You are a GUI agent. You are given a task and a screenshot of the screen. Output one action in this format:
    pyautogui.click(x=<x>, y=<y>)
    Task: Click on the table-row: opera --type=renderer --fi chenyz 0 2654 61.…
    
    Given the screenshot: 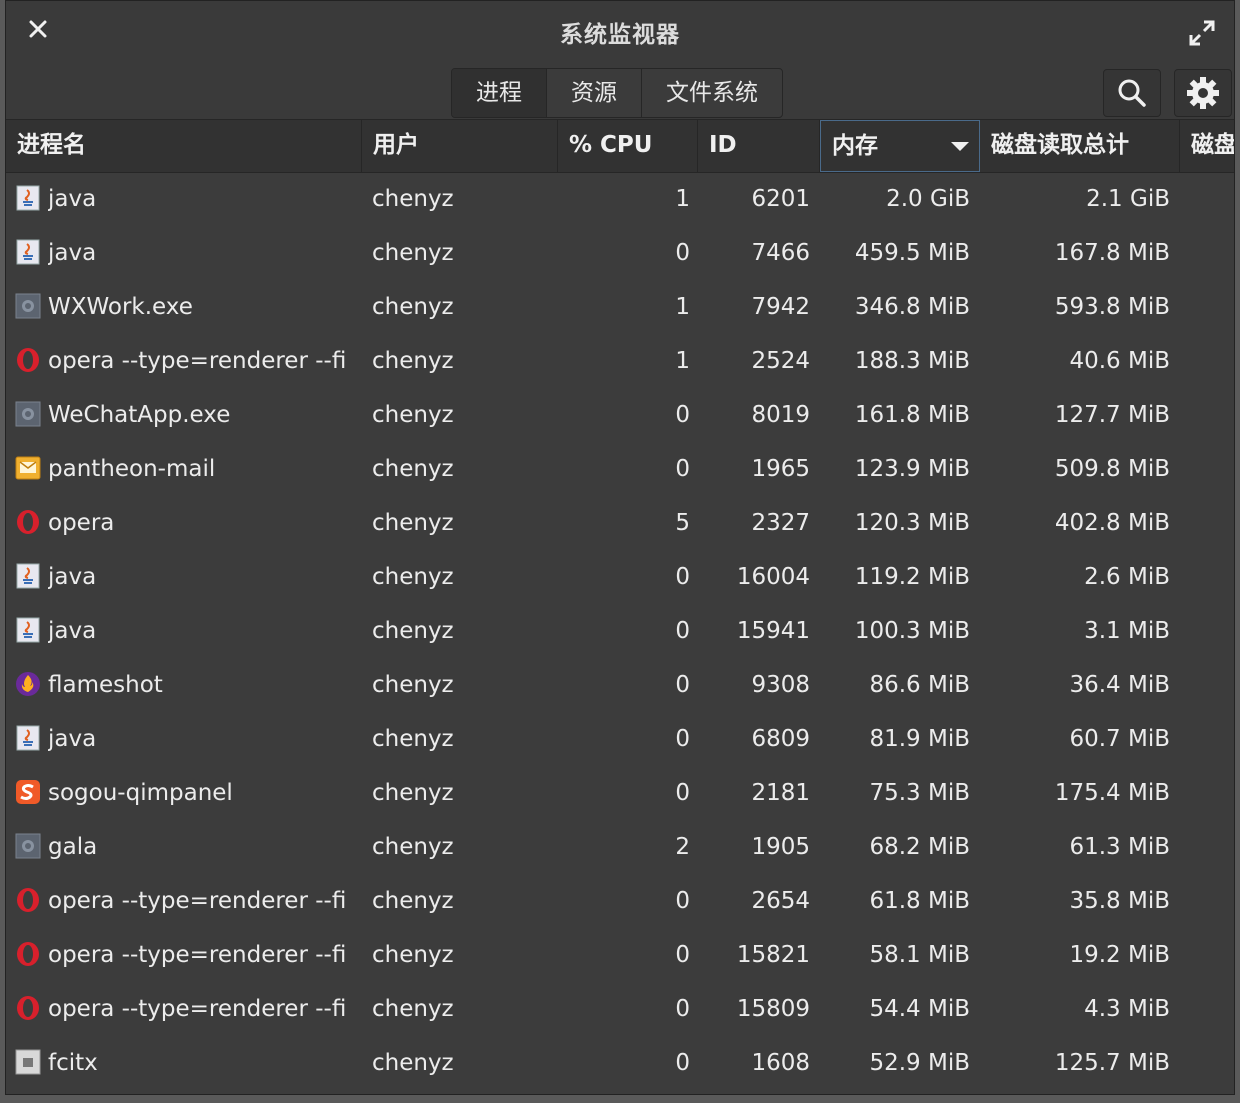 What is the action you would take?
    pyautogui.click(x=620, y=901)
    